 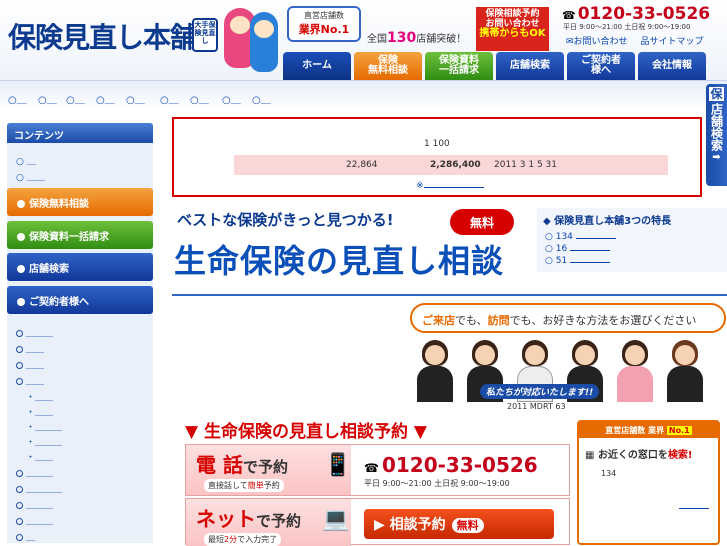 What do you see at coordinates (80, 133) in the screenshot?
I see `sidebar-title: コンテンツ` at bounding box center [80, 133].